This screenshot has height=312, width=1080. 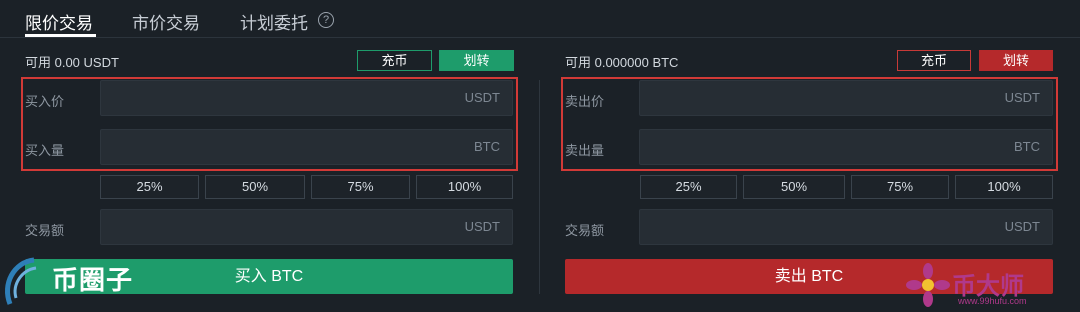 What do you see at coordinates (326, 20) in the screenshot?
I see `question-circle-icon: ?` at bounding box center [326, 20].